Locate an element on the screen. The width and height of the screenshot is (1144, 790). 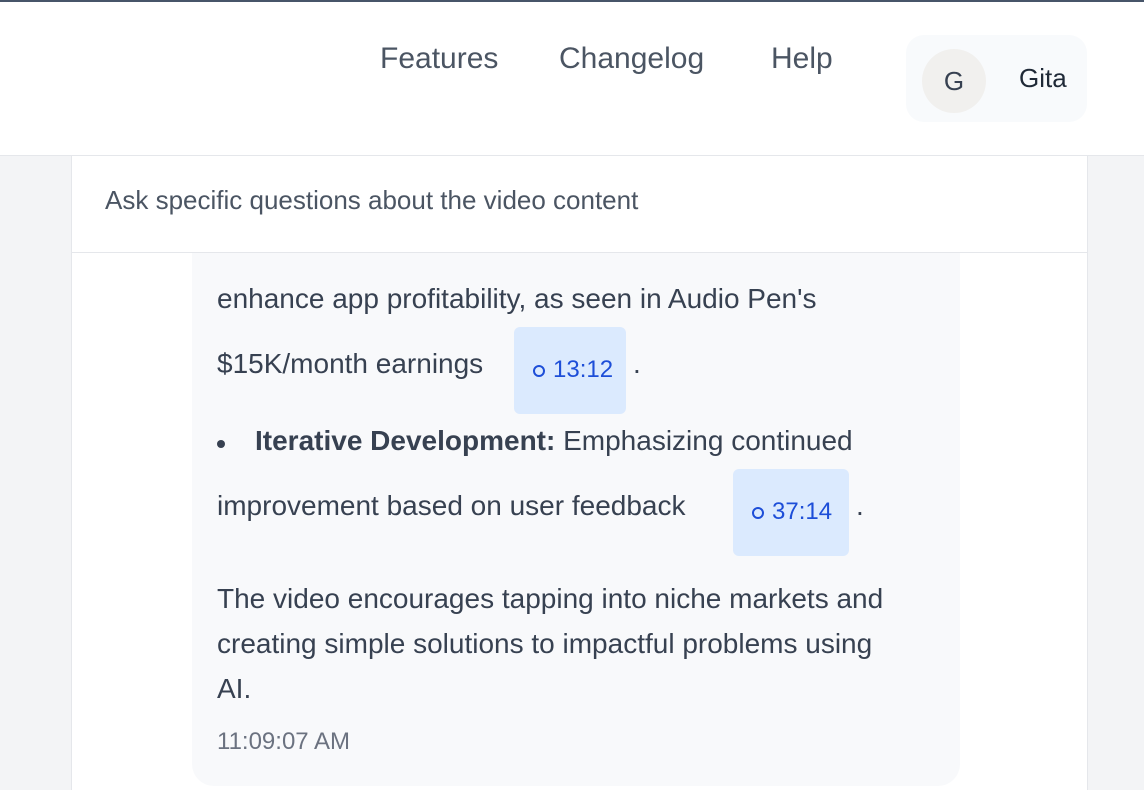
left-gutter is located at coordinates (35, 473).